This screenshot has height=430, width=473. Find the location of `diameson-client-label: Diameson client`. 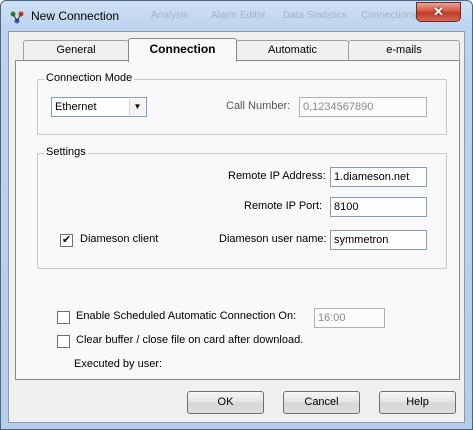

diameson-client-label: Diameson client is located at coordinates (119, 239).